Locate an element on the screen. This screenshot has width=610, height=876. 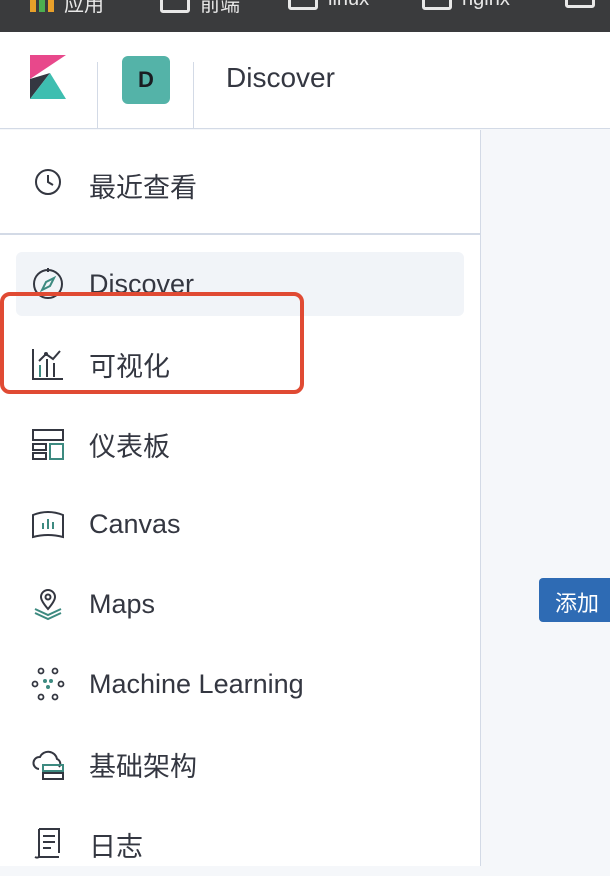
nav-label: 仪表板 is located at coordinates (129, 446).